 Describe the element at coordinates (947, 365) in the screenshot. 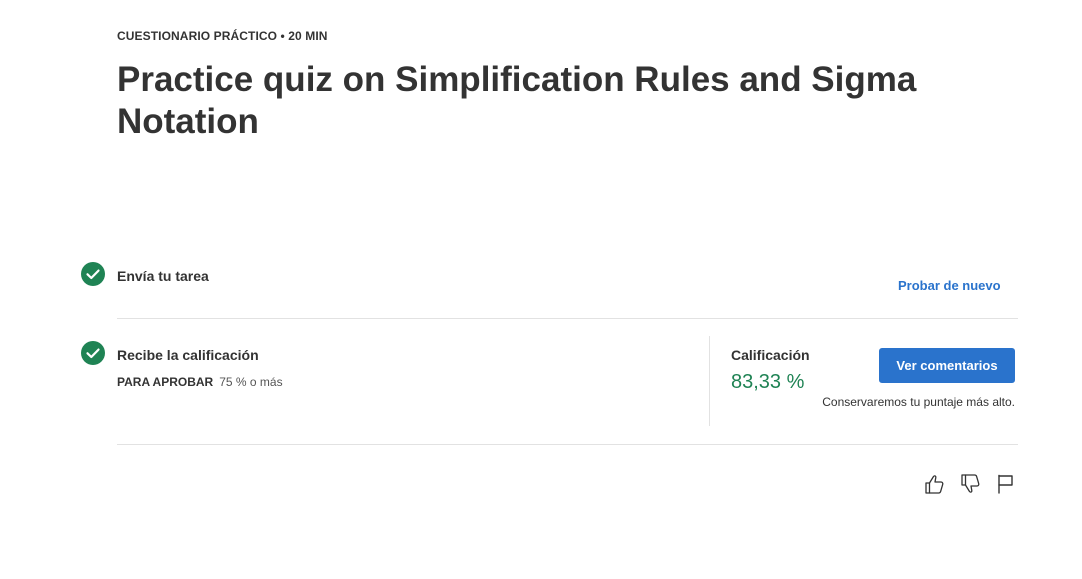

I see `view-feedback-button: Ver comentarios` at that location.